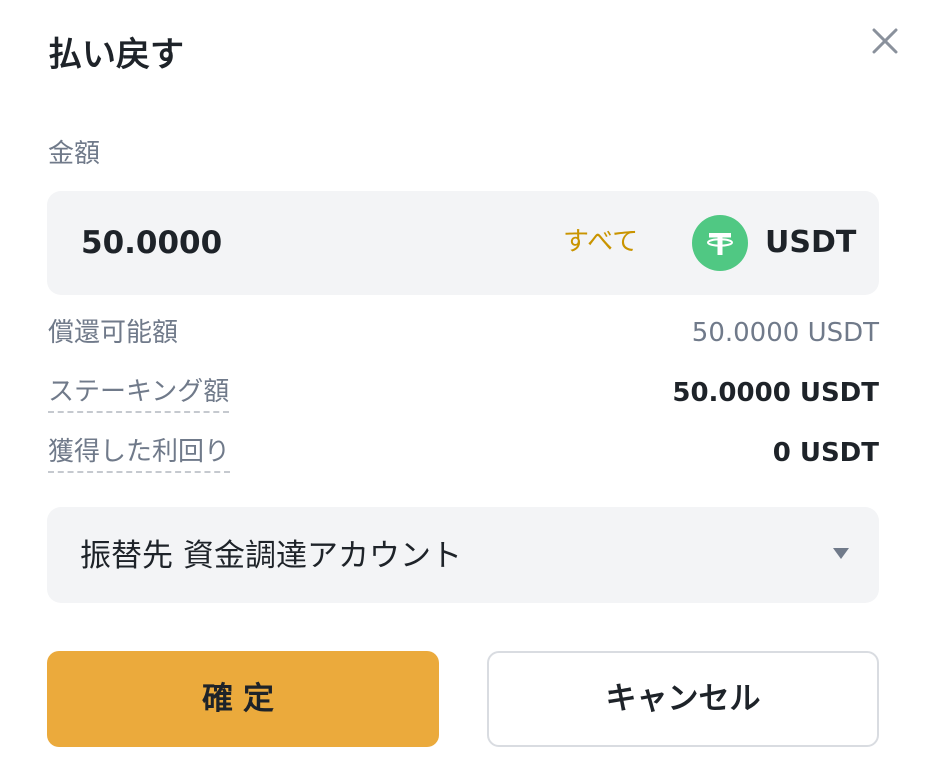  I want to click on redeemable-amount-value: 50.0000 USDT, so click(785, 333).